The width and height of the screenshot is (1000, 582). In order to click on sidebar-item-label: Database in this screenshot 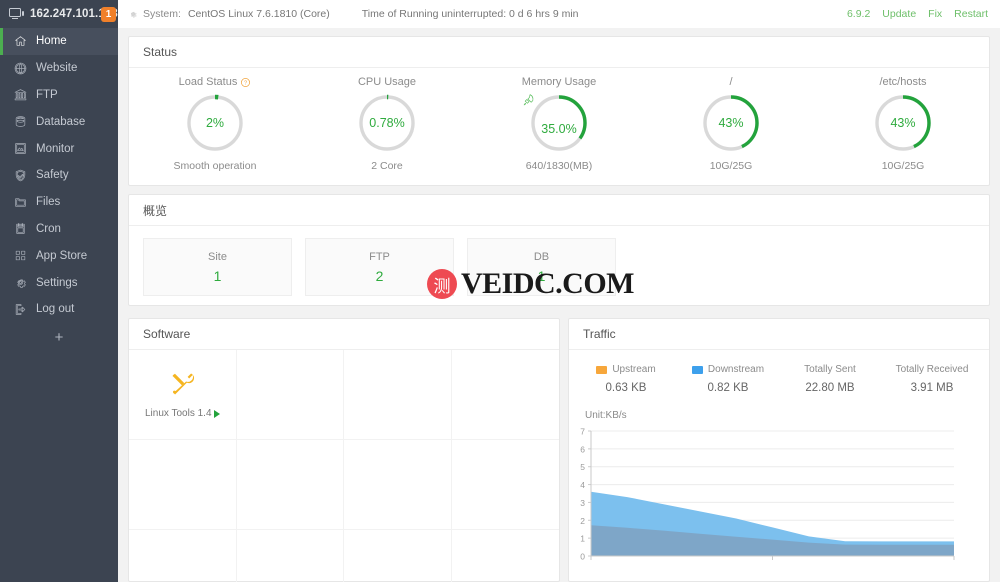, I will do `click(61, 121)`.